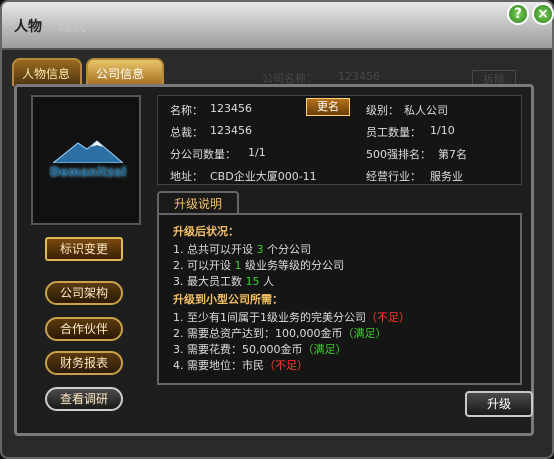  What do you see at coordinates (203, 154) in the screenshot?
I see `branch-label: 分公司数量：` at bounding box center [203, 154].